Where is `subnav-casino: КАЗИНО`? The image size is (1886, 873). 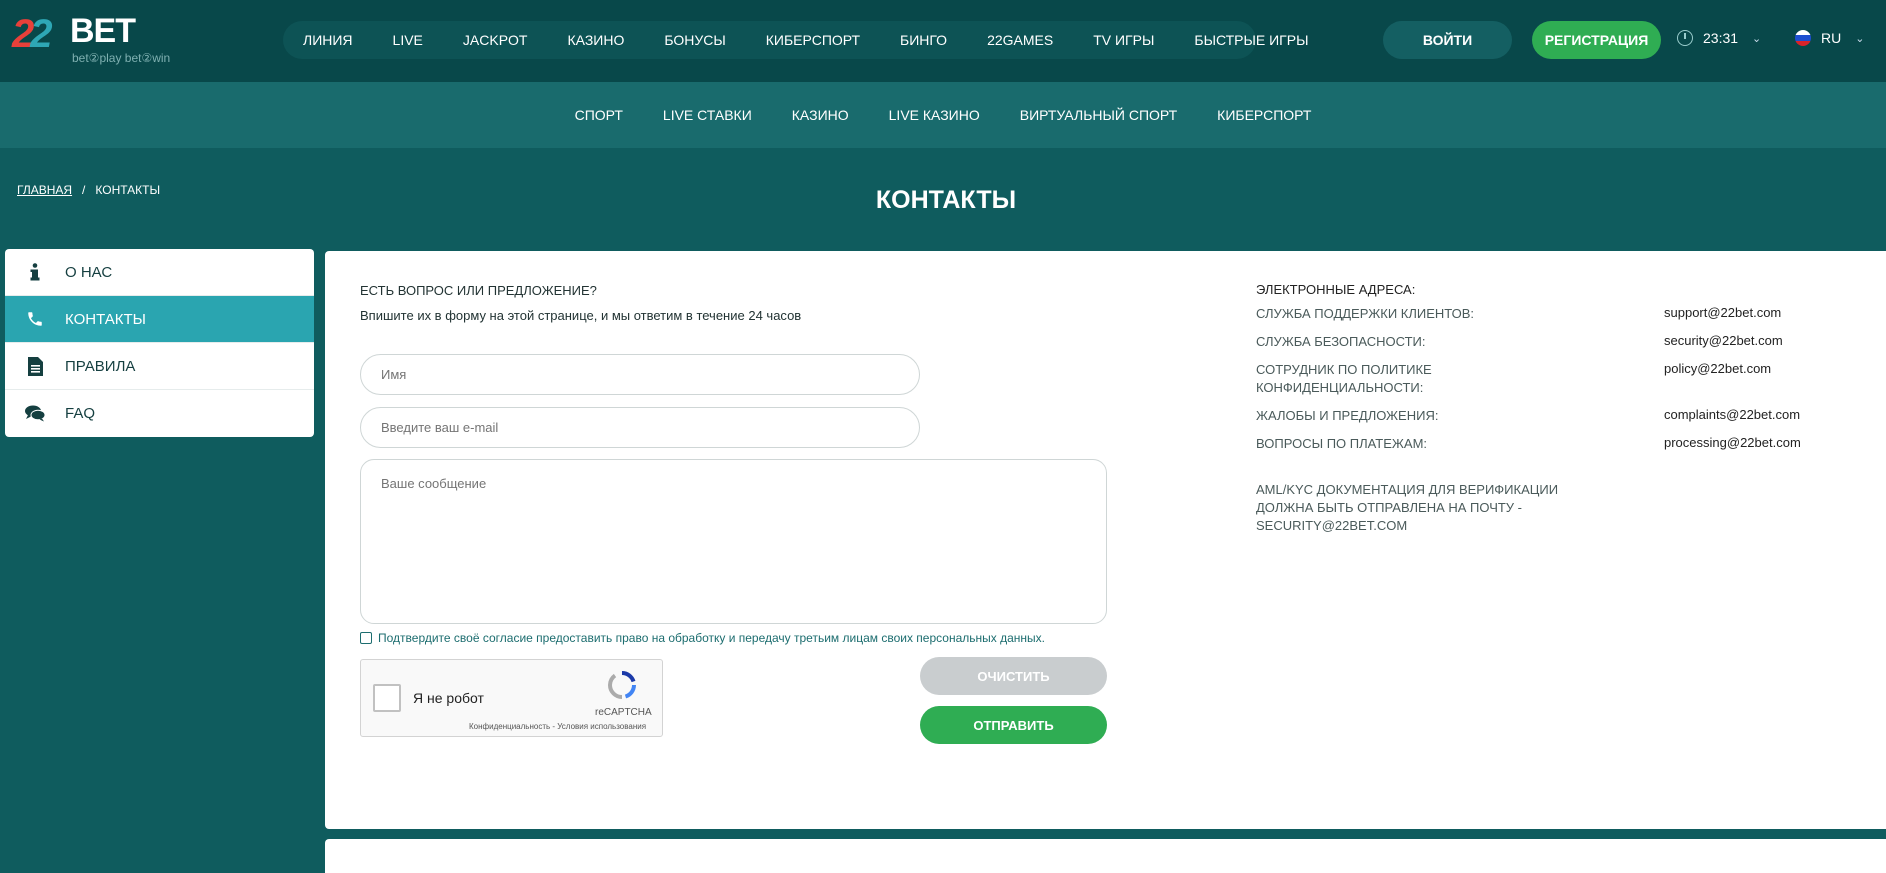 subnav-casino: КАЗИНО is located at coordinates (820, 115).